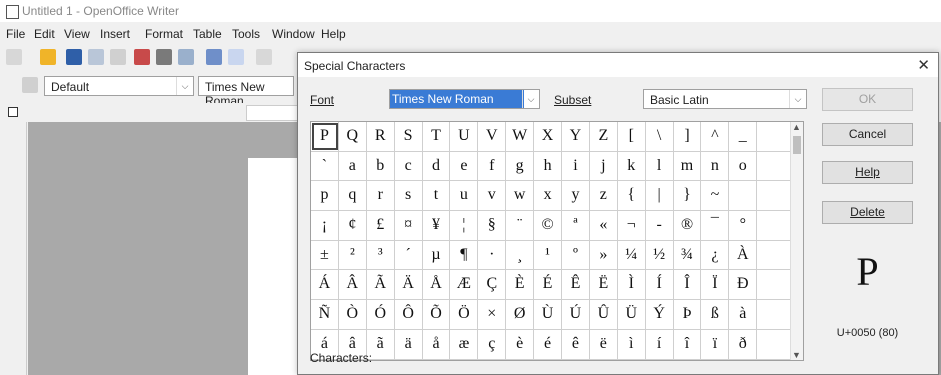 The height and width of the screenshot is (375, 941). Describe the element at coordinates (604, 136) in the screenshot. I see `character-cell: Z` at that location.